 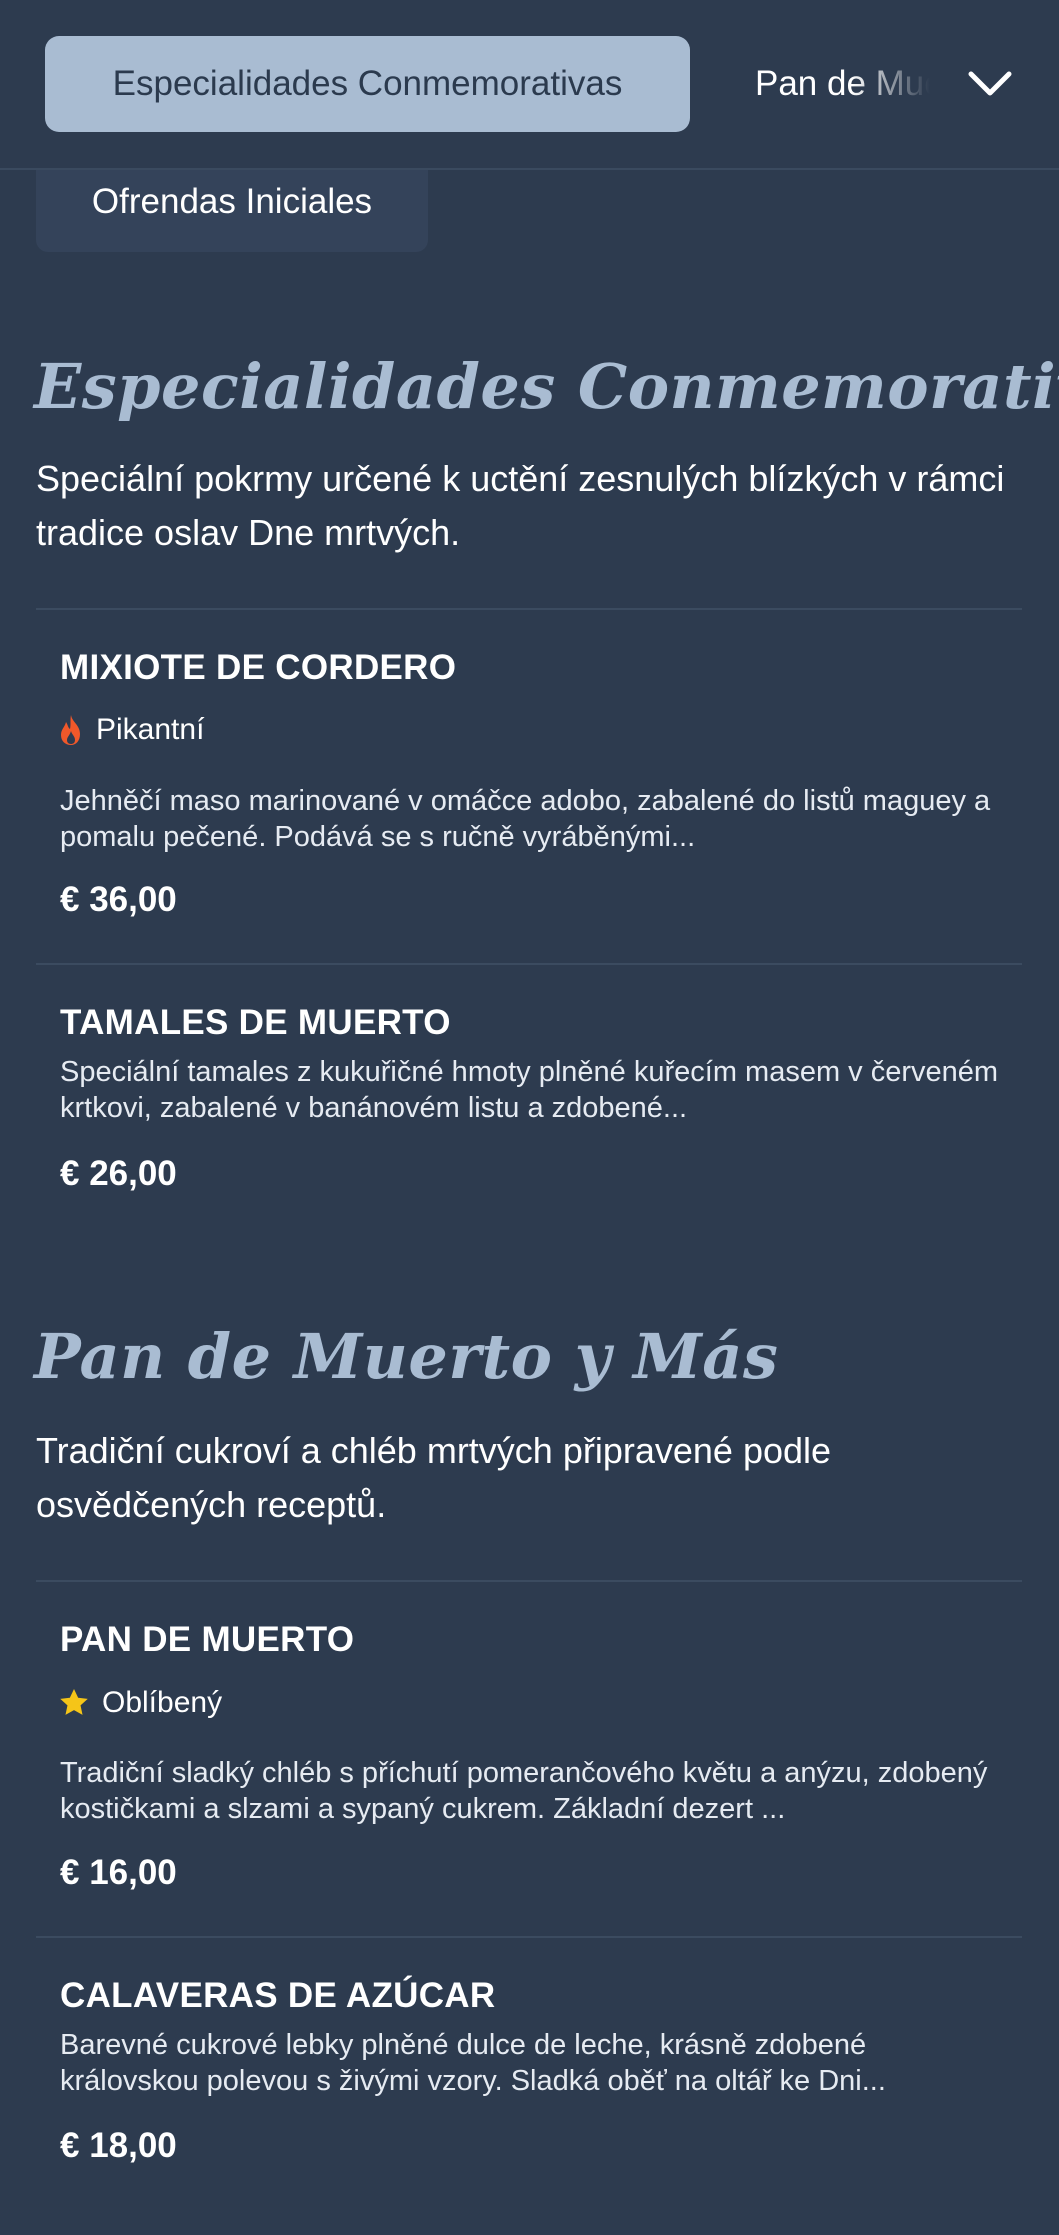 What do you see at coordinates (162, 1702) in the screenshot?
I see `badge-label: Oblíbený` at bounding box center [162, 1702].